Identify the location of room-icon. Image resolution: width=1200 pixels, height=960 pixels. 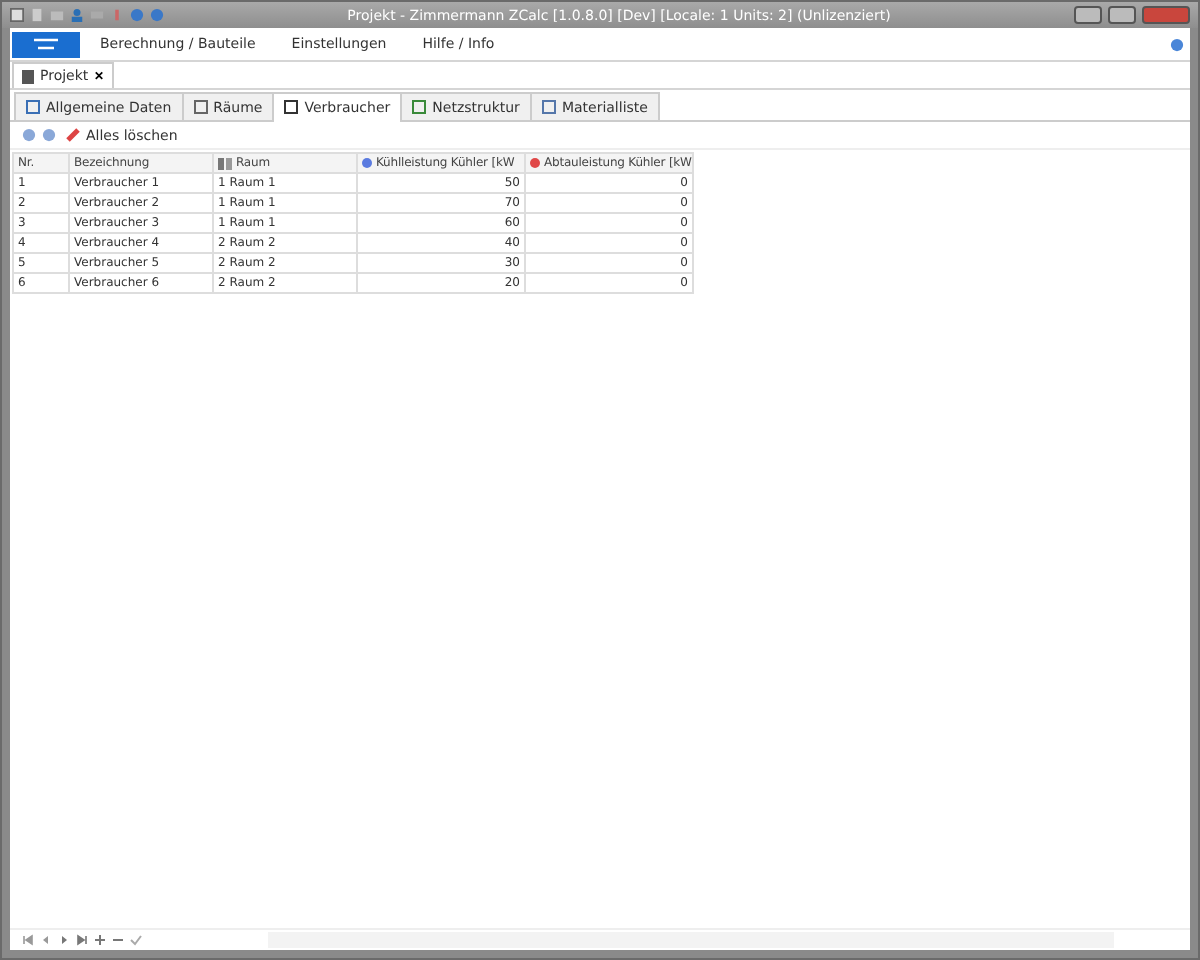
(225, 163).